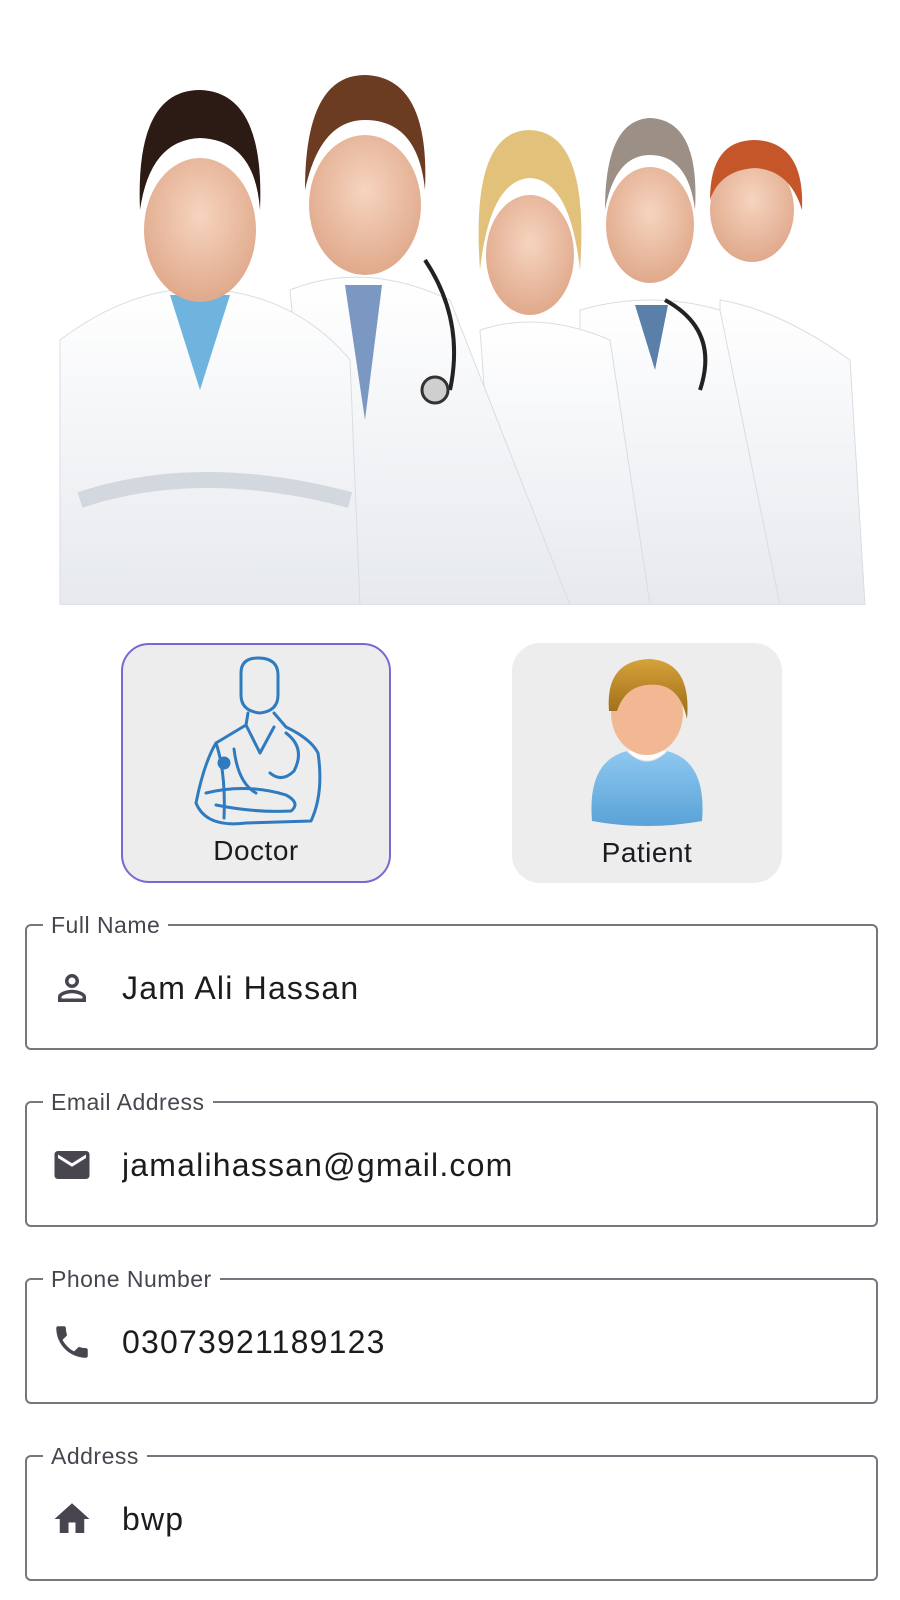 The height and width of the screenshot is (1600, 900). Describe the element at coordinates (258, 741) in the screenshot. I see `doctor-icon` at that location.